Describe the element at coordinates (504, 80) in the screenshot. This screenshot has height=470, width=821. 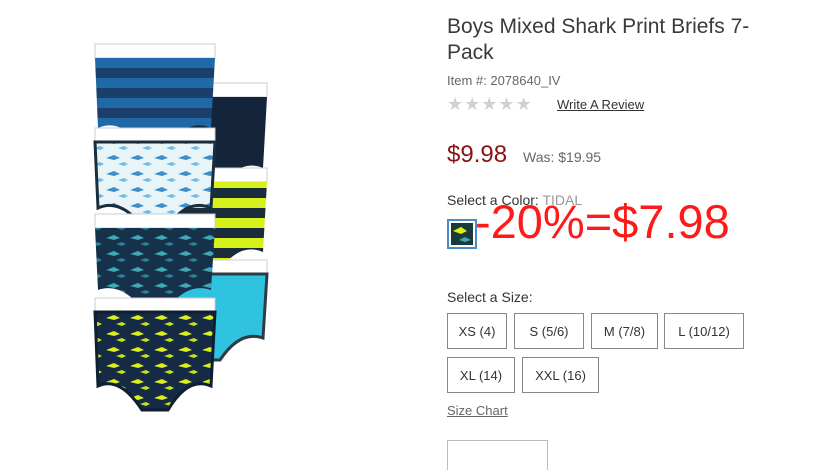
I see `item-number: Item #: 2078640_IV` at that location.